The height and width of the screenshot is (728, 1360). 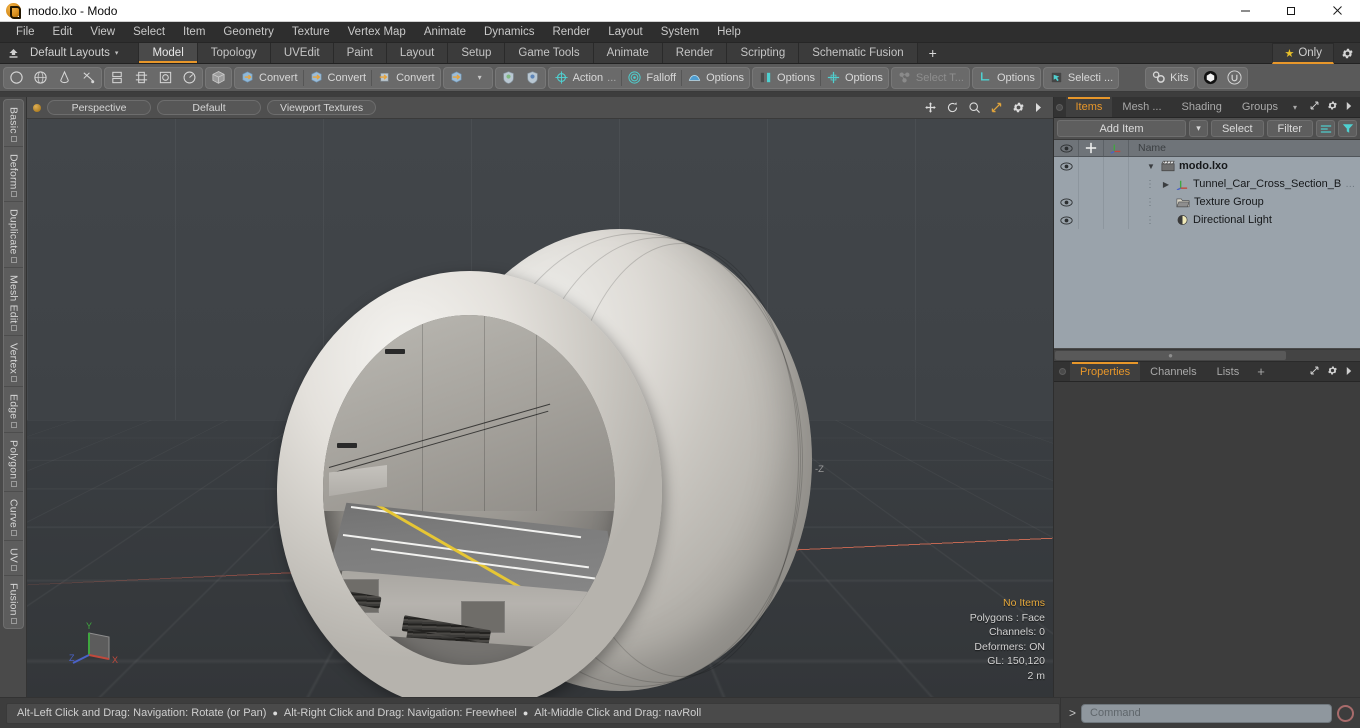 I want to click on tab-schematic-fusion: Schematic Fusion, so click(x=858, y=53).